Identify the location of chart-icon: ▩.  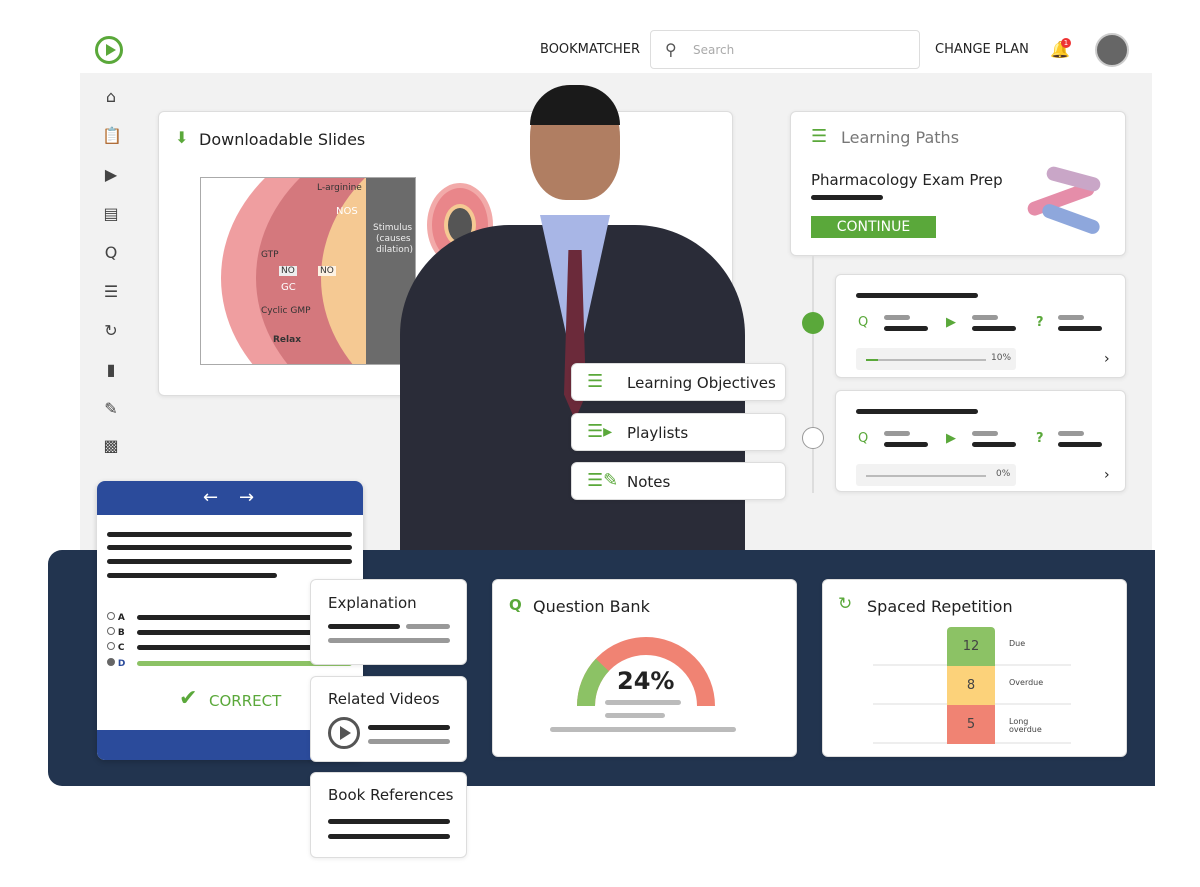
(111, 446).